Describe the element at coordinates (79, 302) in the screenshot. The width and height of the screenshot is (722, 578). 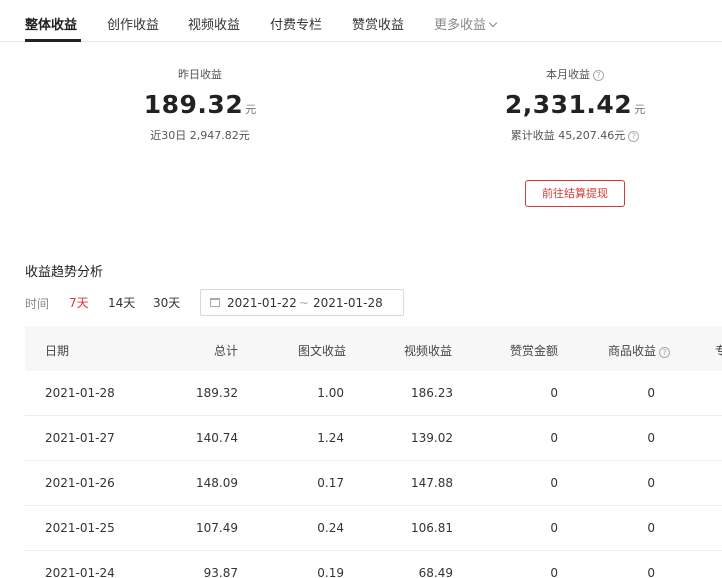
I see `range-7-days: 7天` at that location.